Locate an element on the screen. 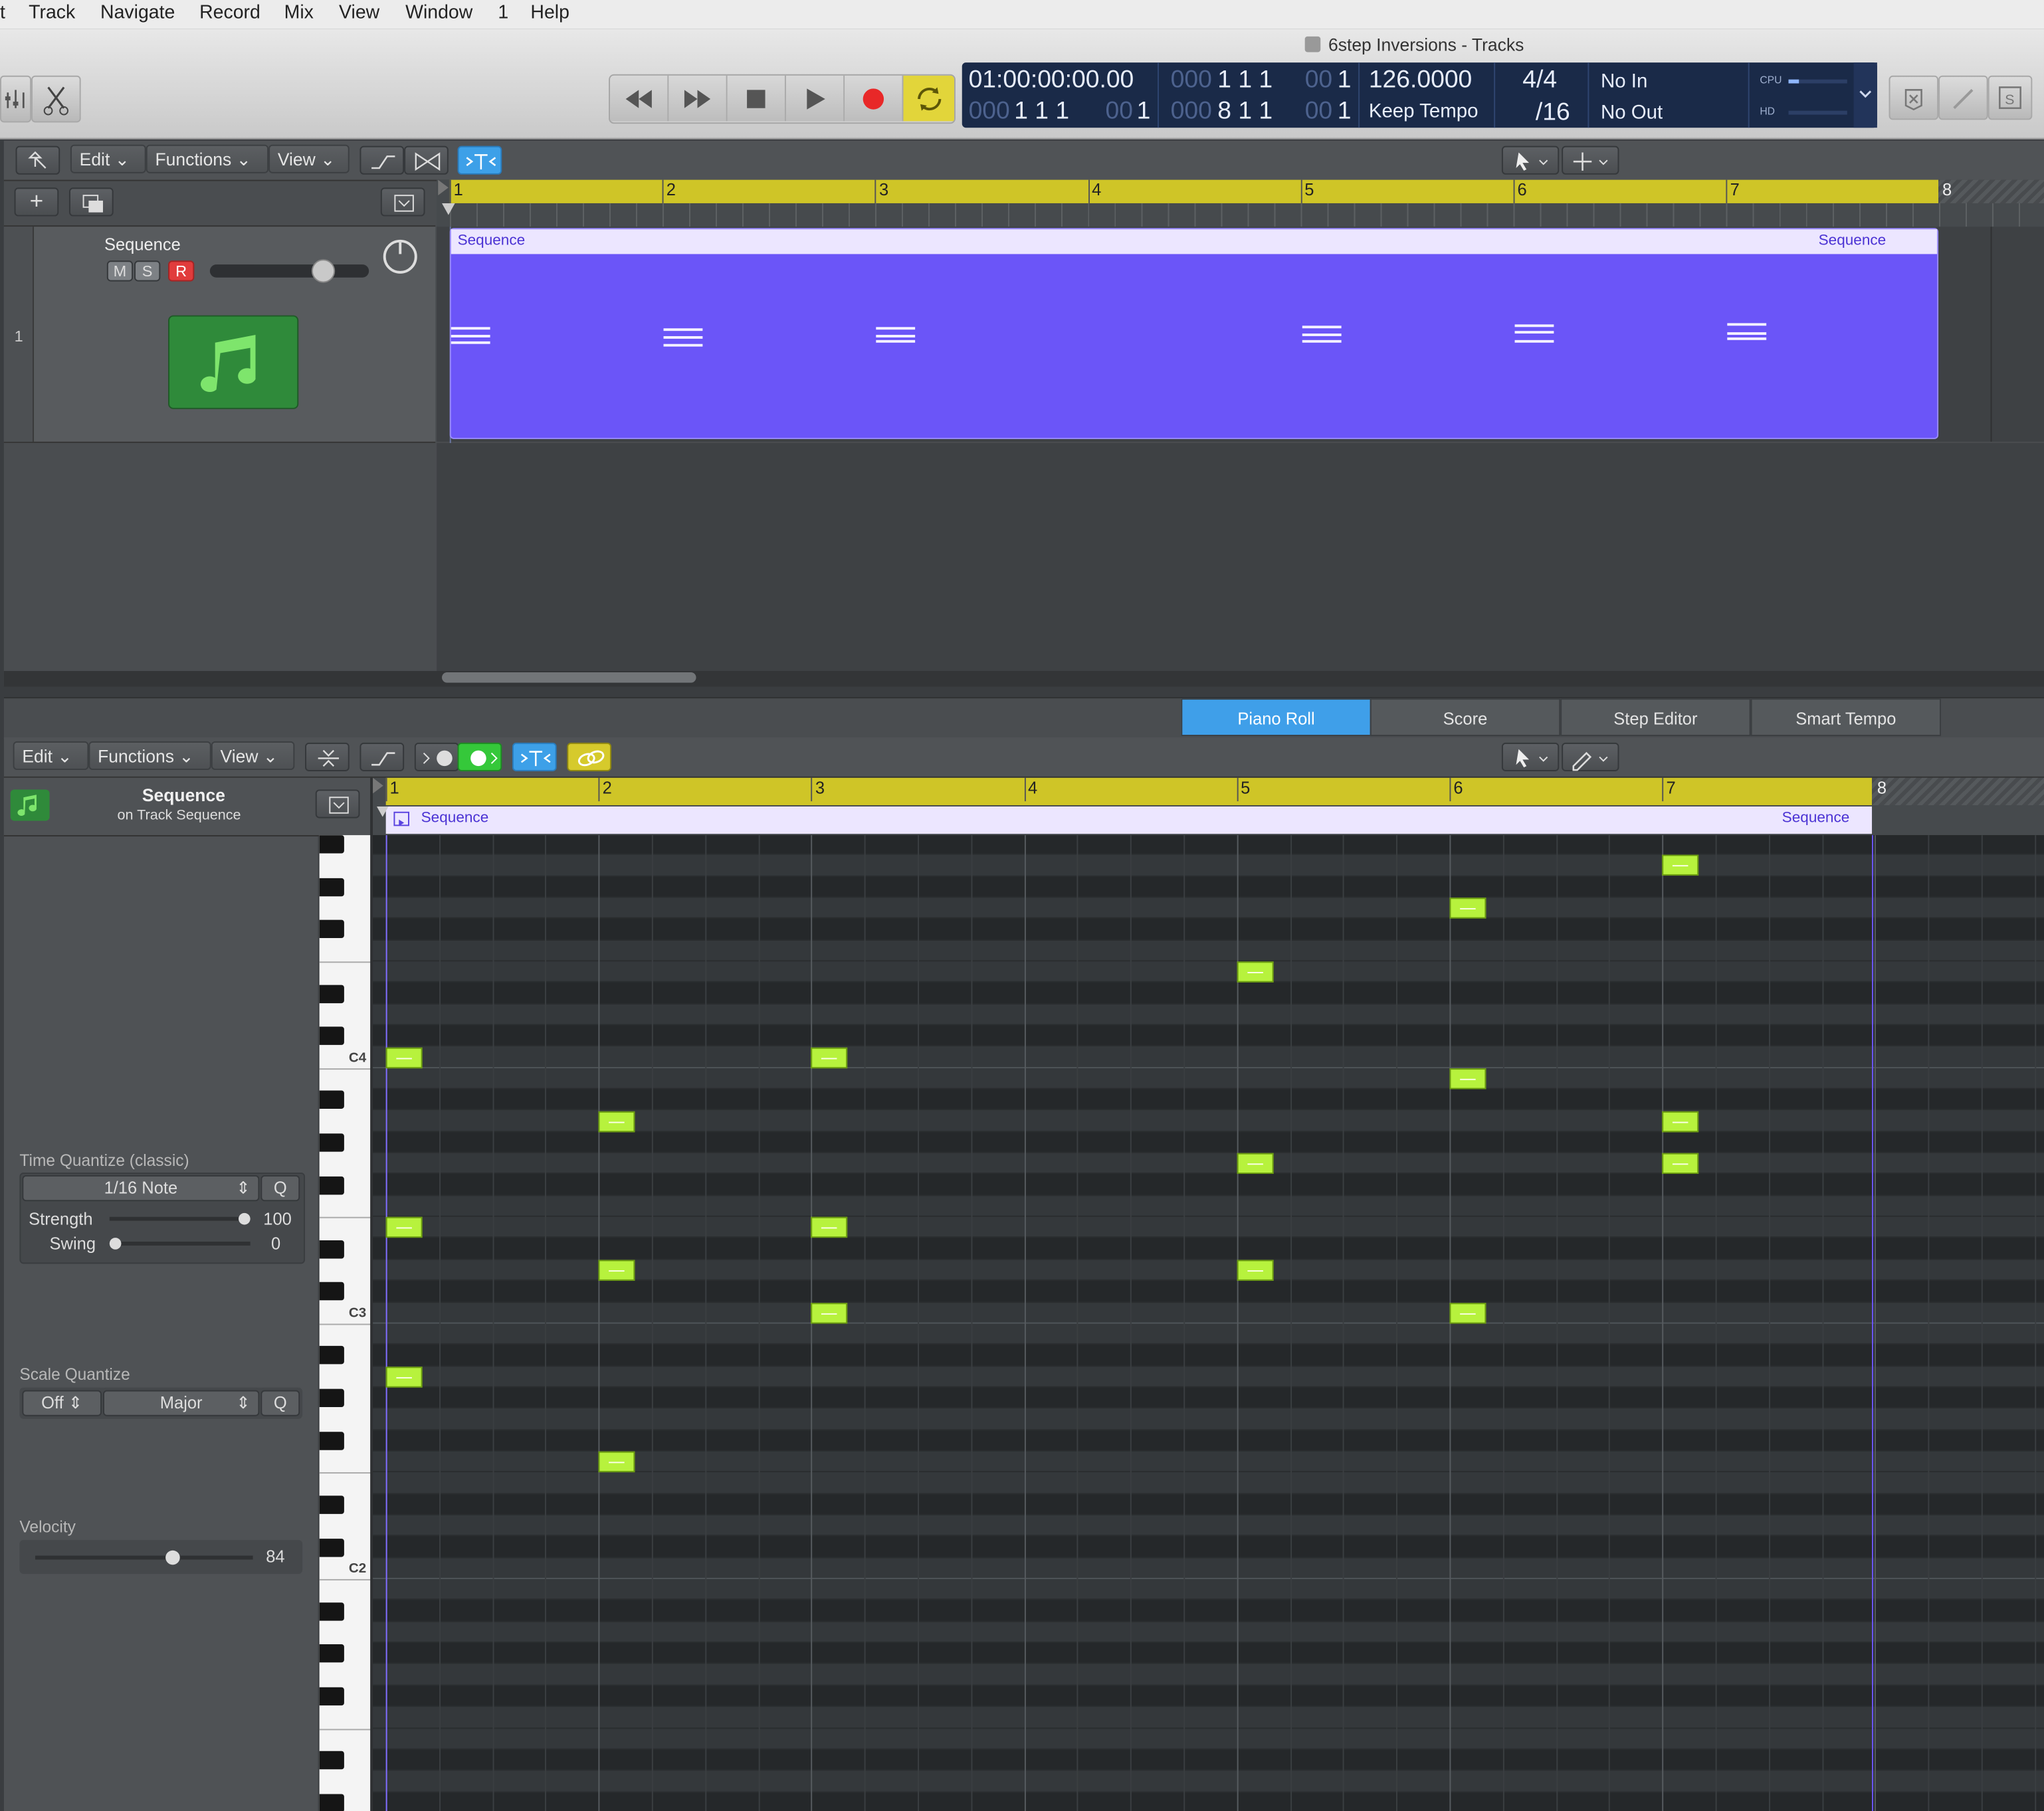  mixer-toggle-button is located at coordinates (16, 99).